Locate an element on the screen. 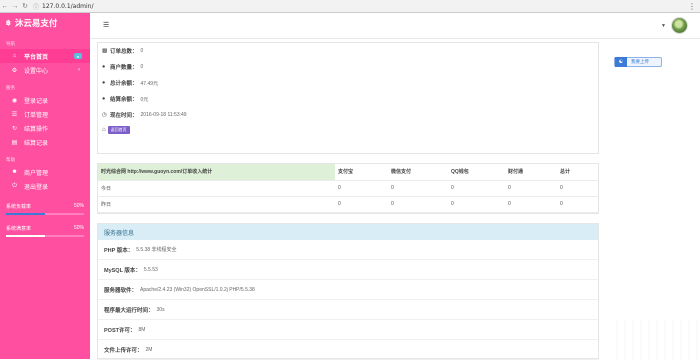  table-header: 总计 is located at coordinates (577, 172).